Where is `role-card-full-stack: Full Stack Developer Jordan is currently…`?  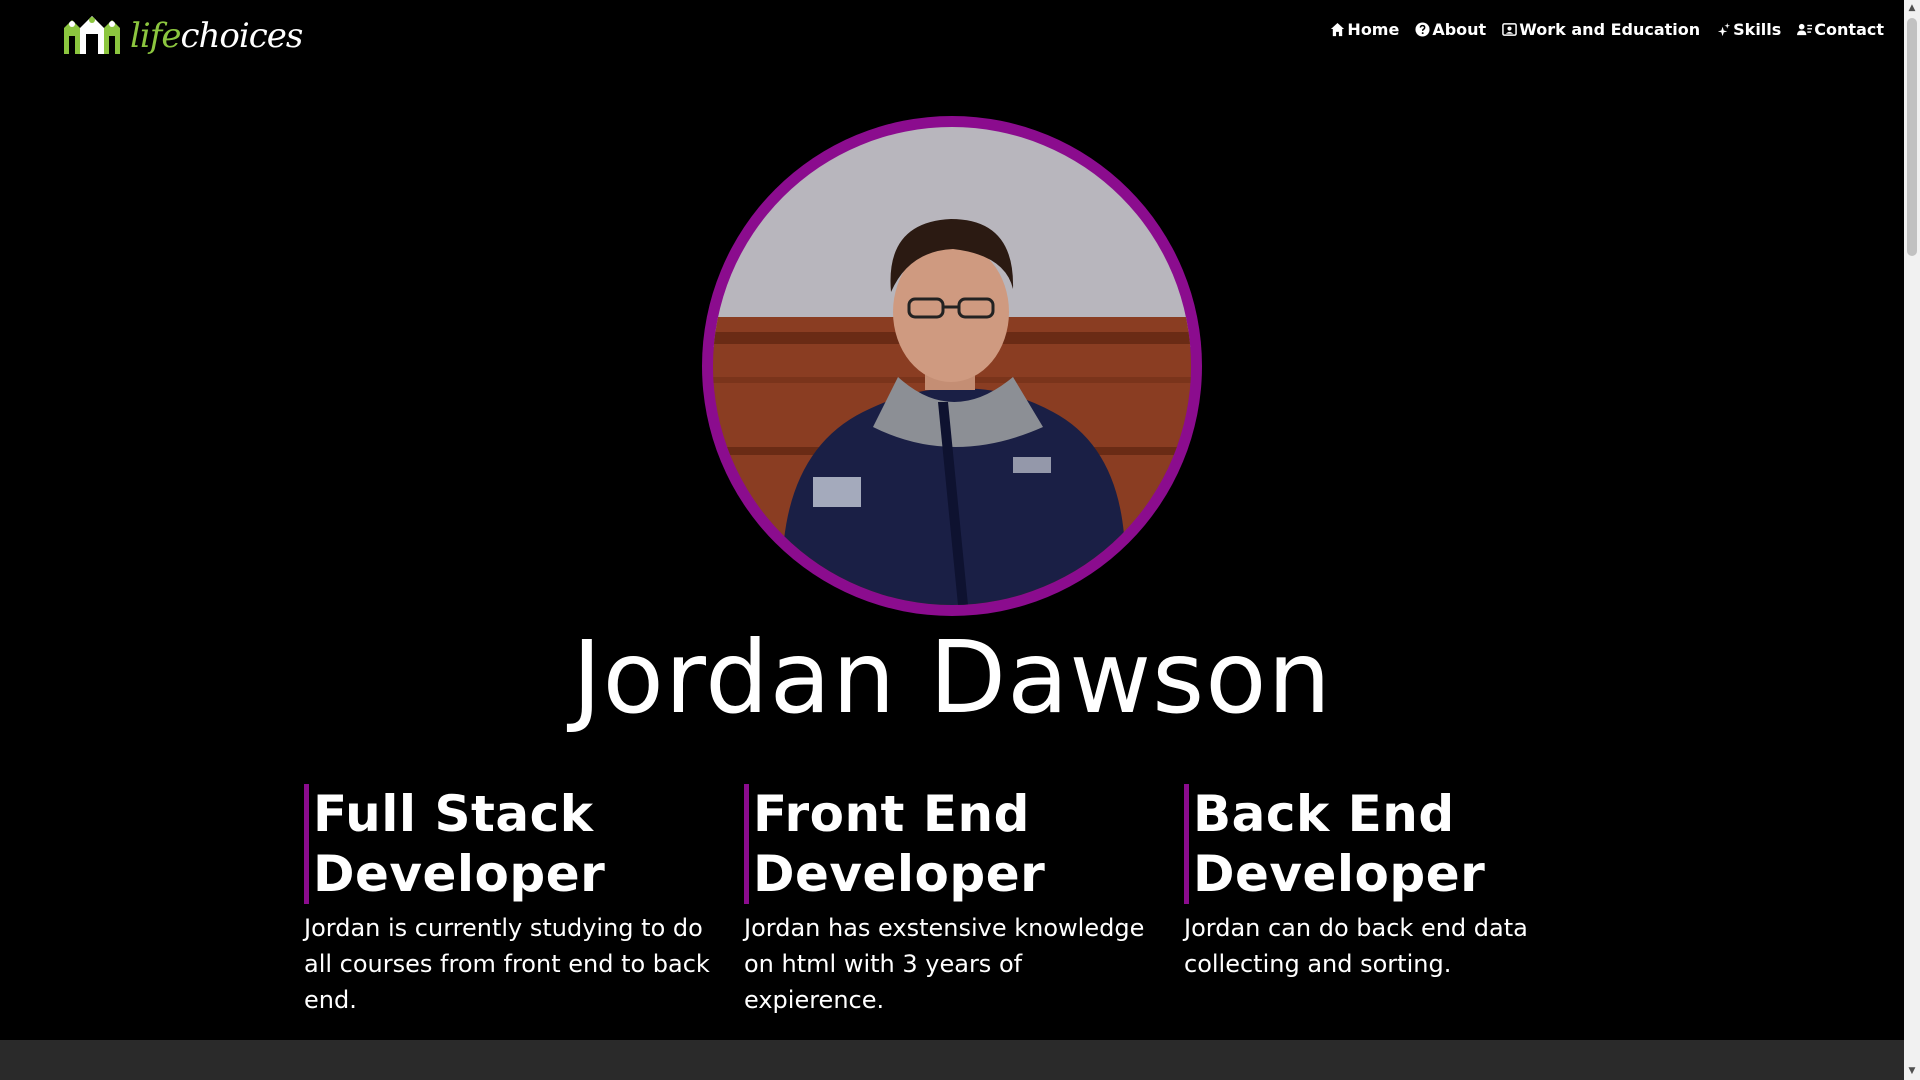 role-card-full-stack: Full Stack Developer Jordan is currently… is located at coordinates (514, 901).